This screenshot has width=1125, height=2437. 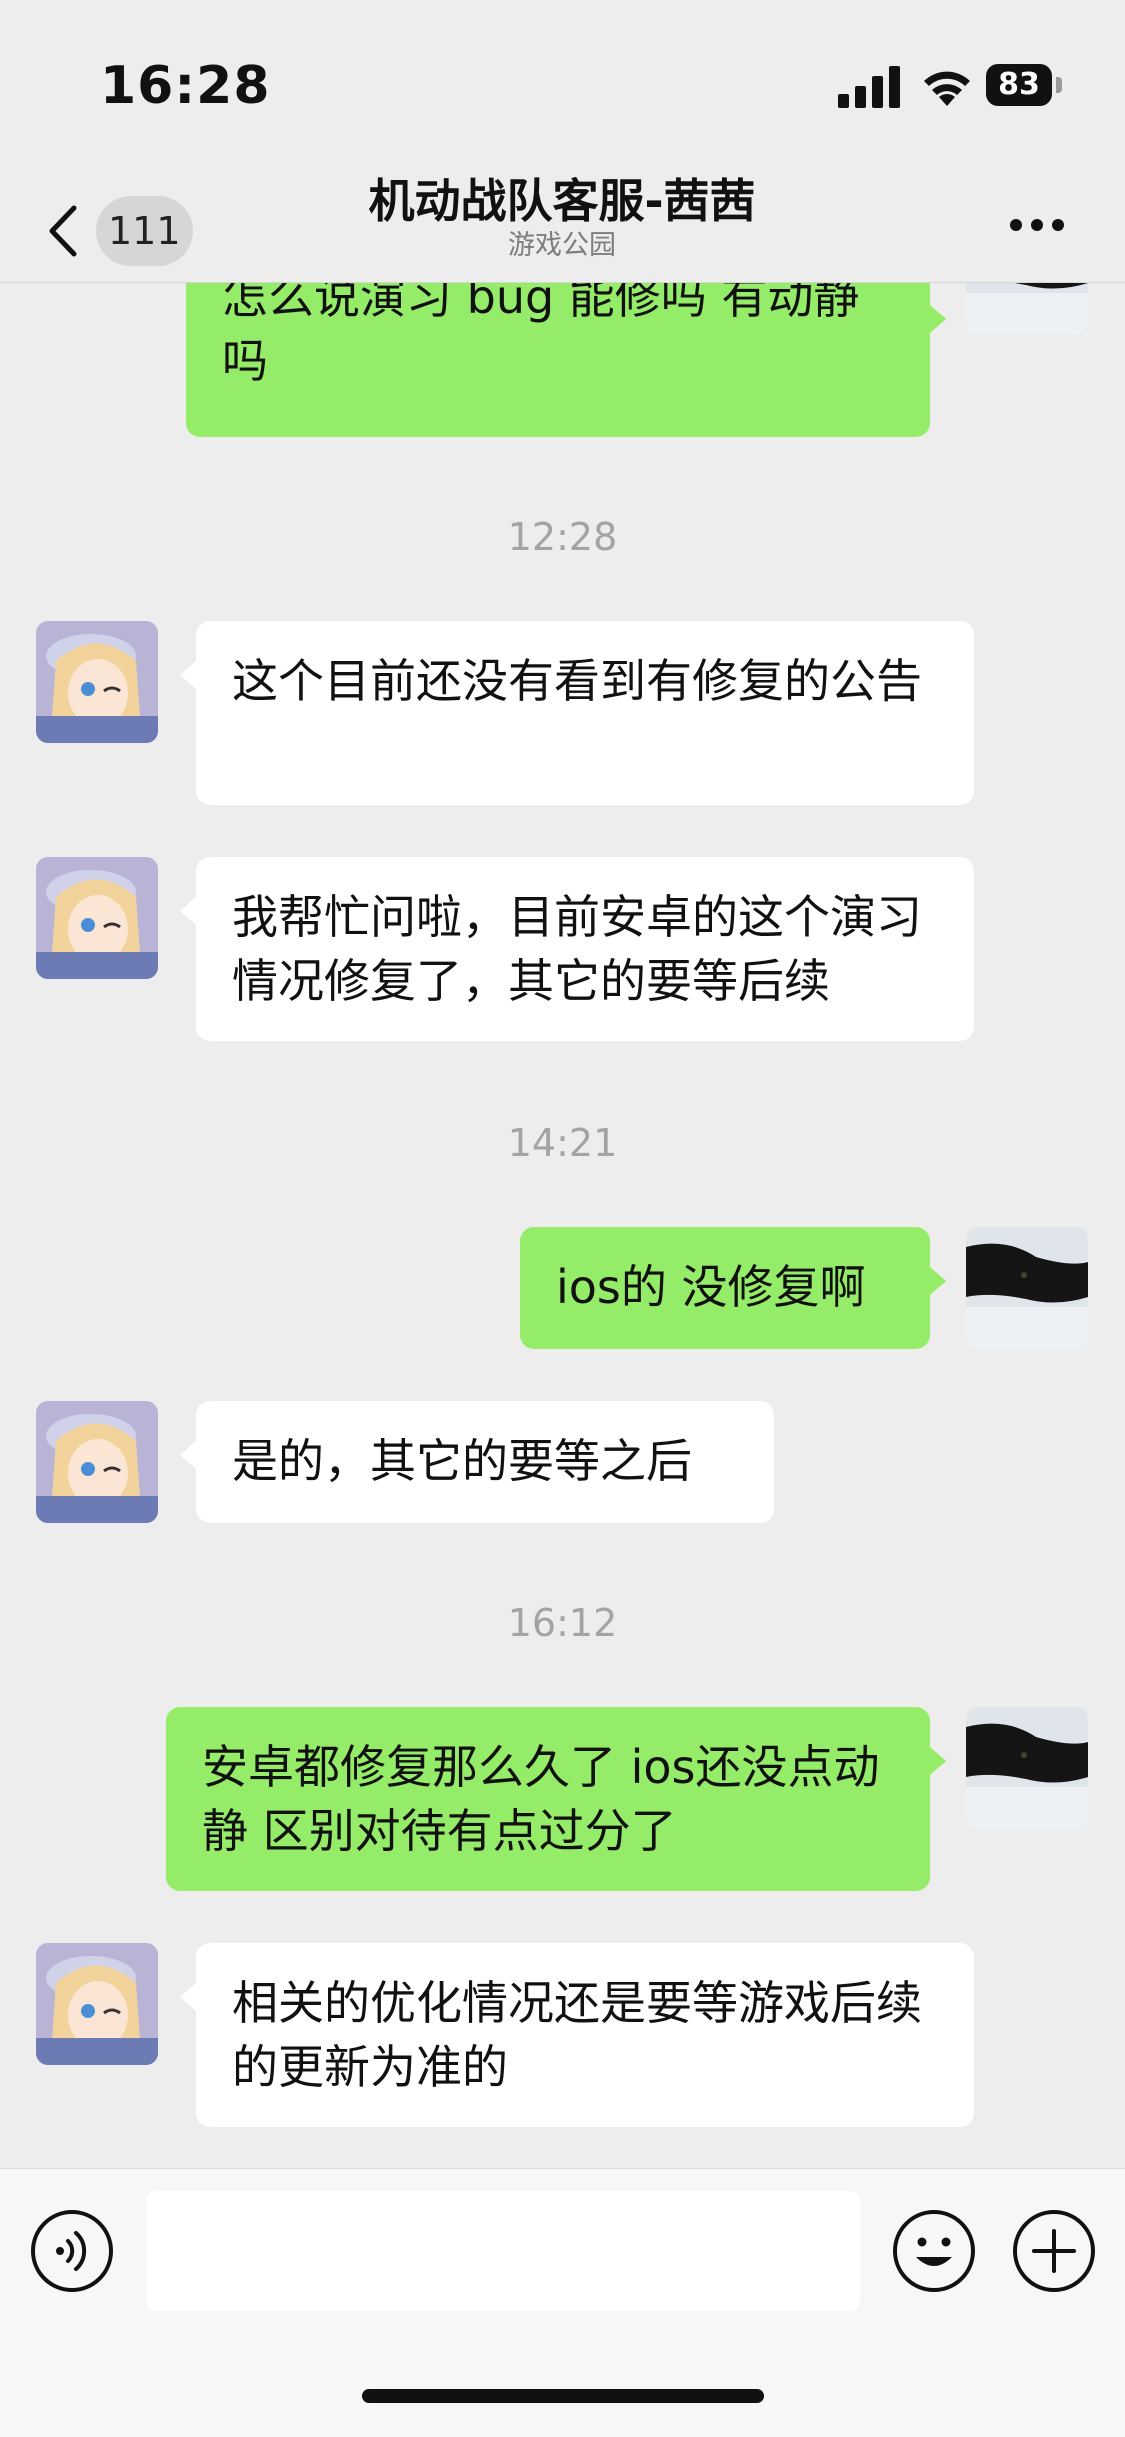 I want to click on status-bar: 16:28 83, so click(x=562, y=85).